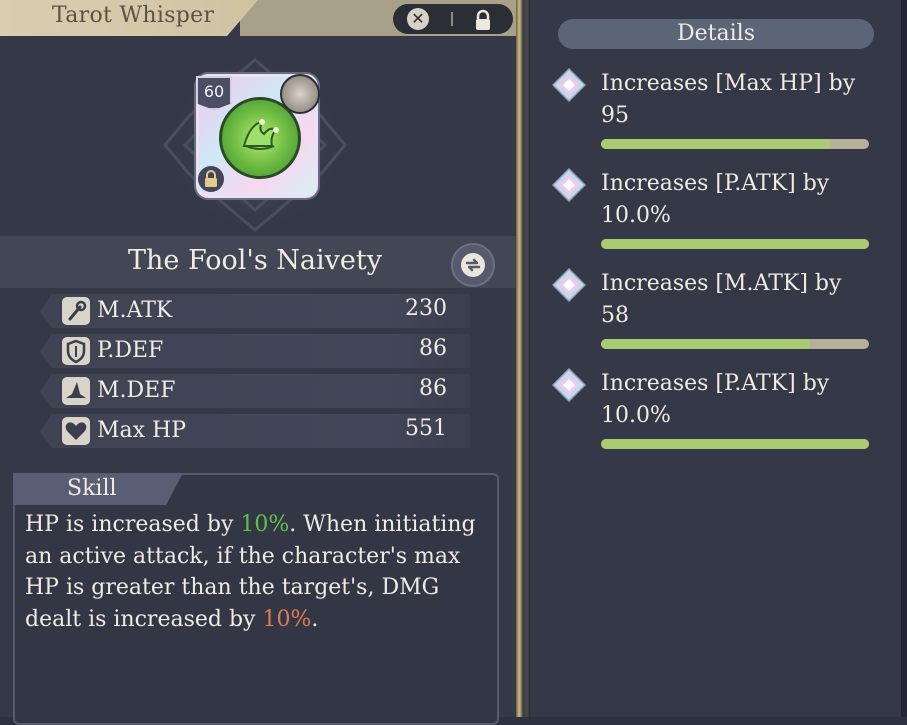  What do you see at coordinates (136, 390) in the screenshot?
I see `stat-label: M.DEF` at bounding box center [136, 390].